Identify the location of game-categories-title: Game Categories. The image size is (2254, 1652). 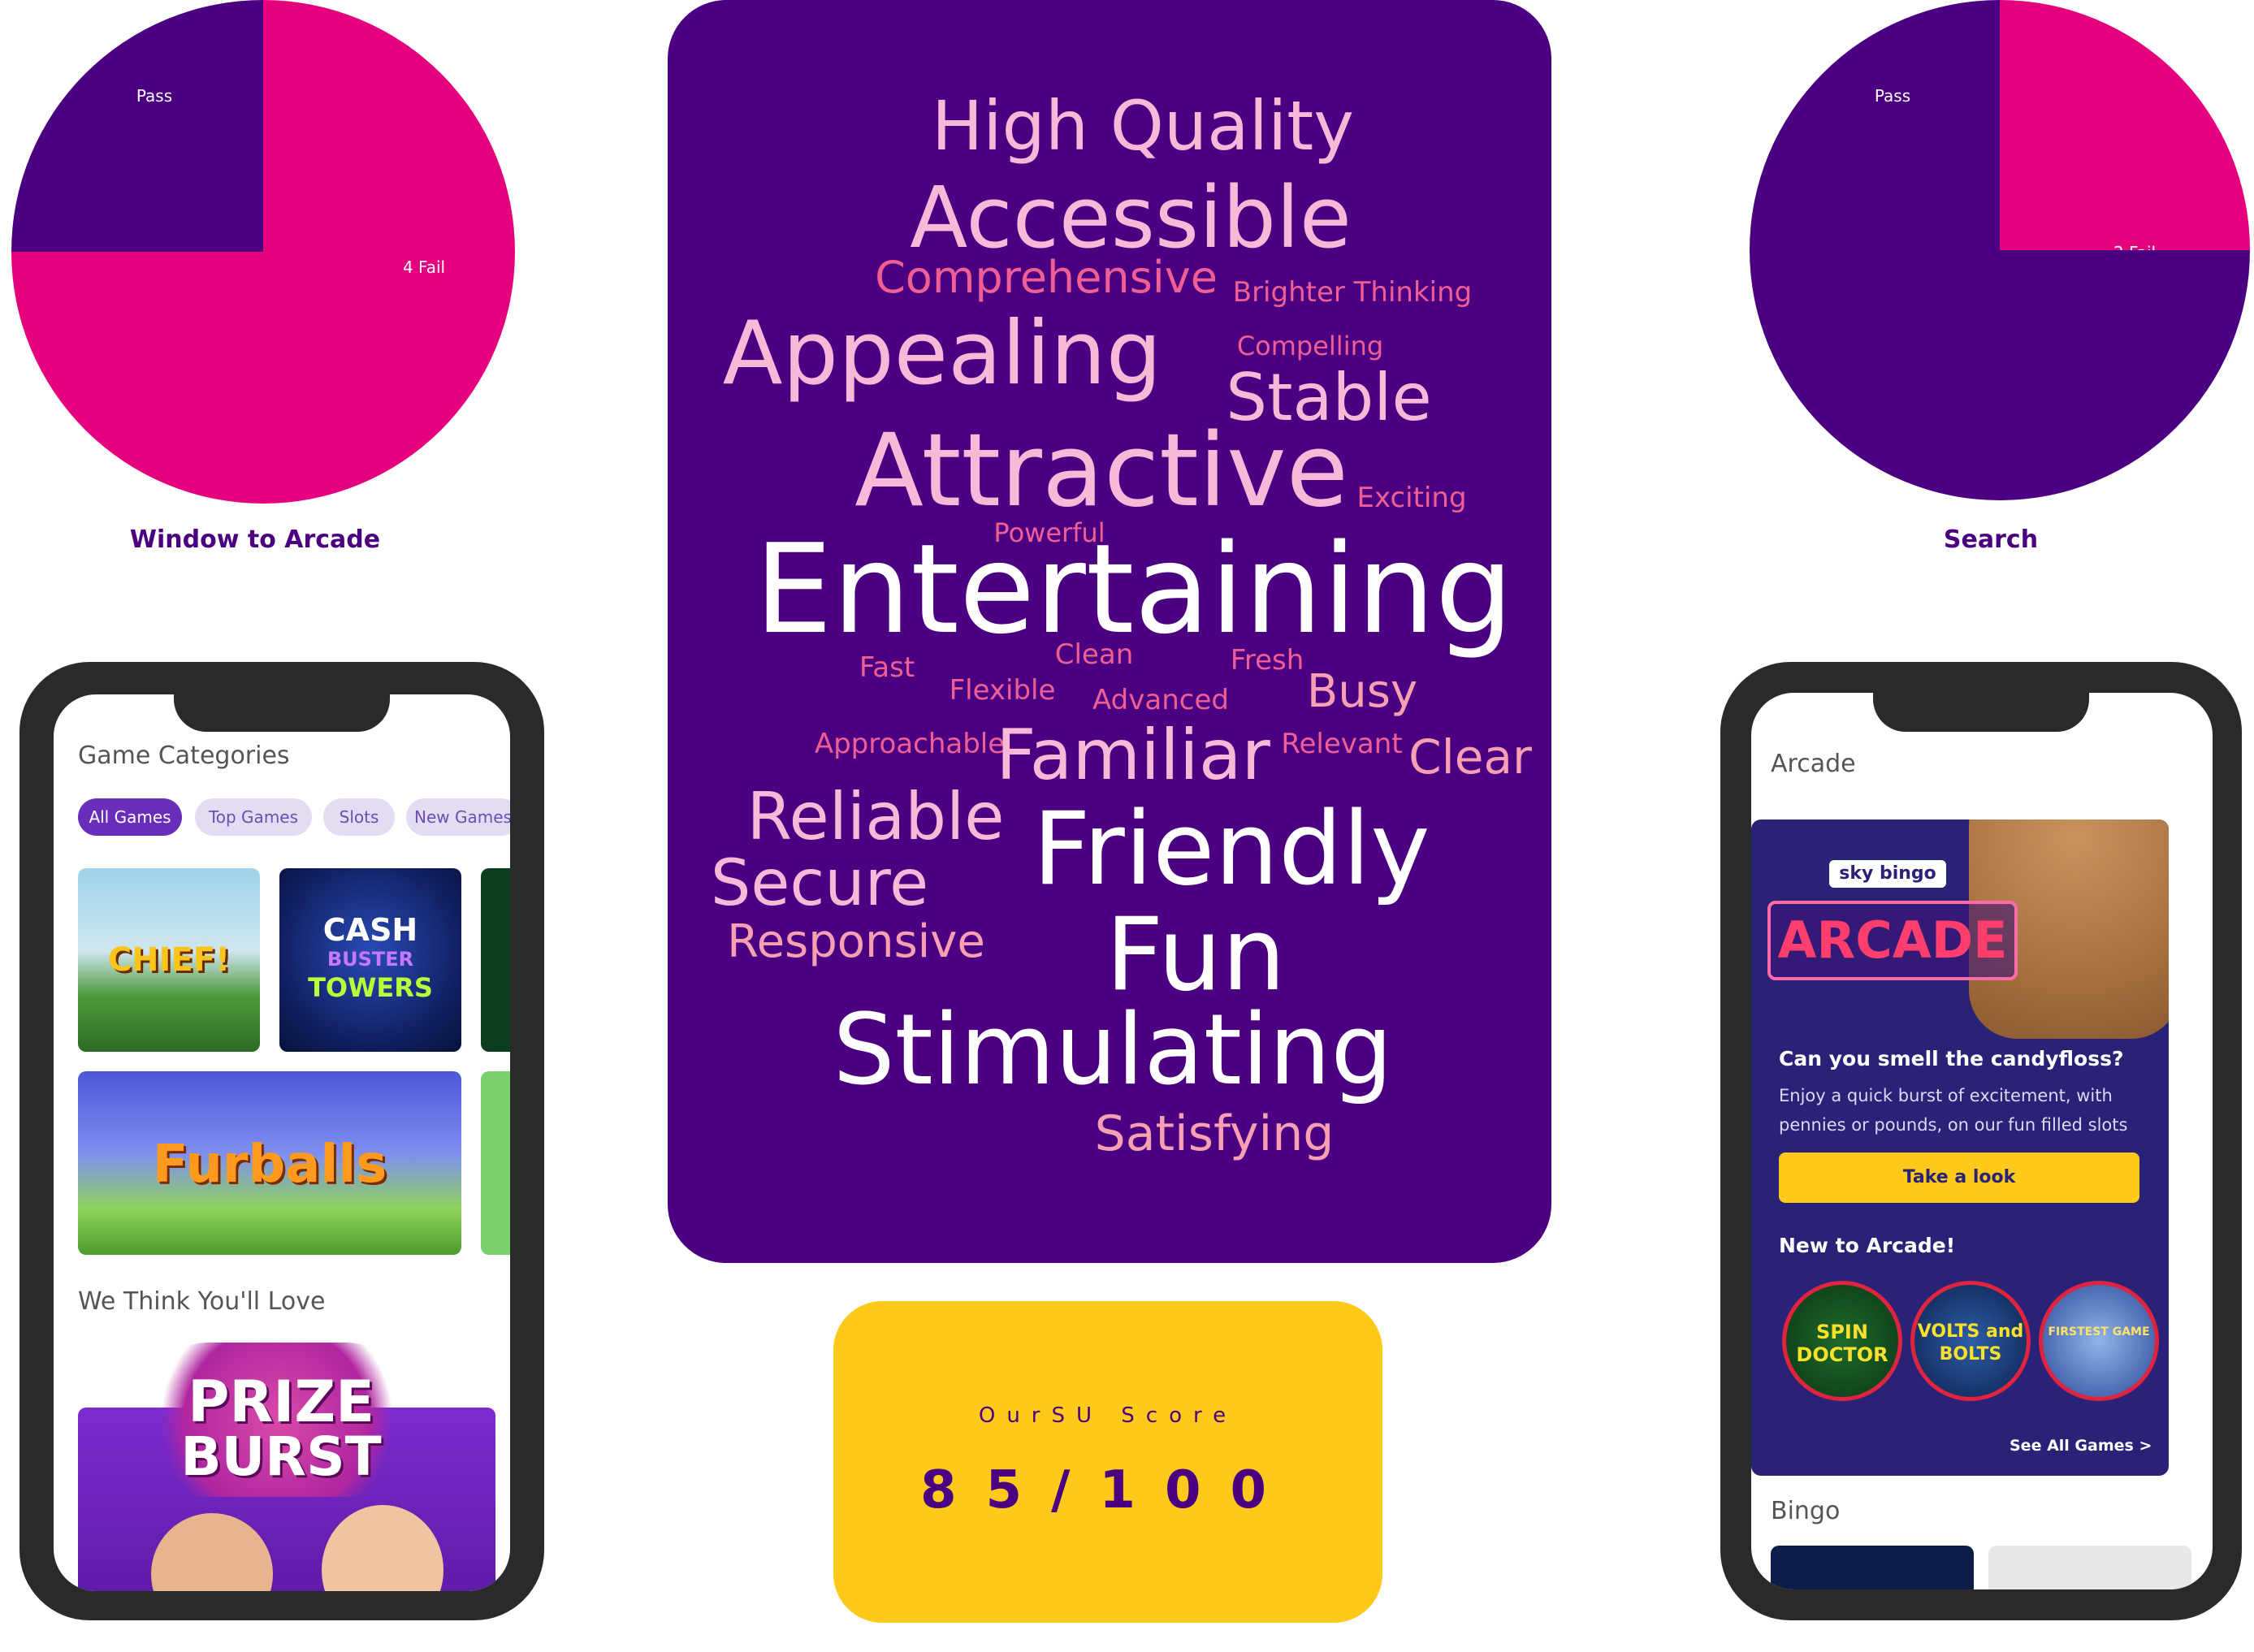
(184, 756).